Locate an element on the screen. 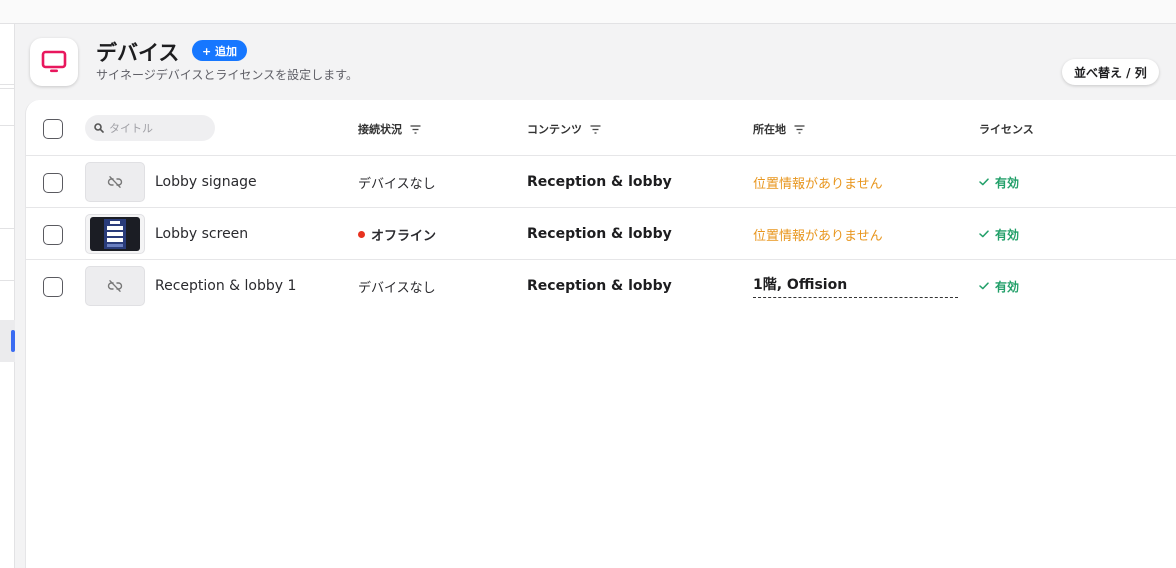  add-device-button: + 追加 is located at coordinates (220, 50).